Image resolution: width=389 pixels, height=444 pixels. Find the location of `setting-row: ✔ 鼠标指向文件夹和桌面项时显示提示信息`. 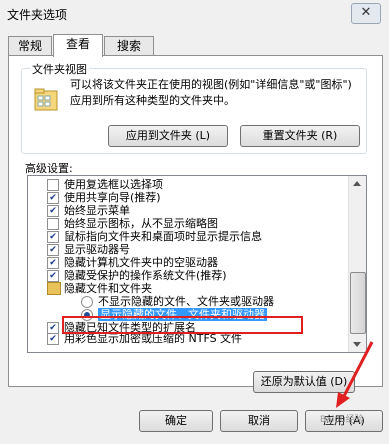

setting-row: ✔ 鼠标指向文件夹和桌面项时显示提示信息 is located at coordinates (154, 236).